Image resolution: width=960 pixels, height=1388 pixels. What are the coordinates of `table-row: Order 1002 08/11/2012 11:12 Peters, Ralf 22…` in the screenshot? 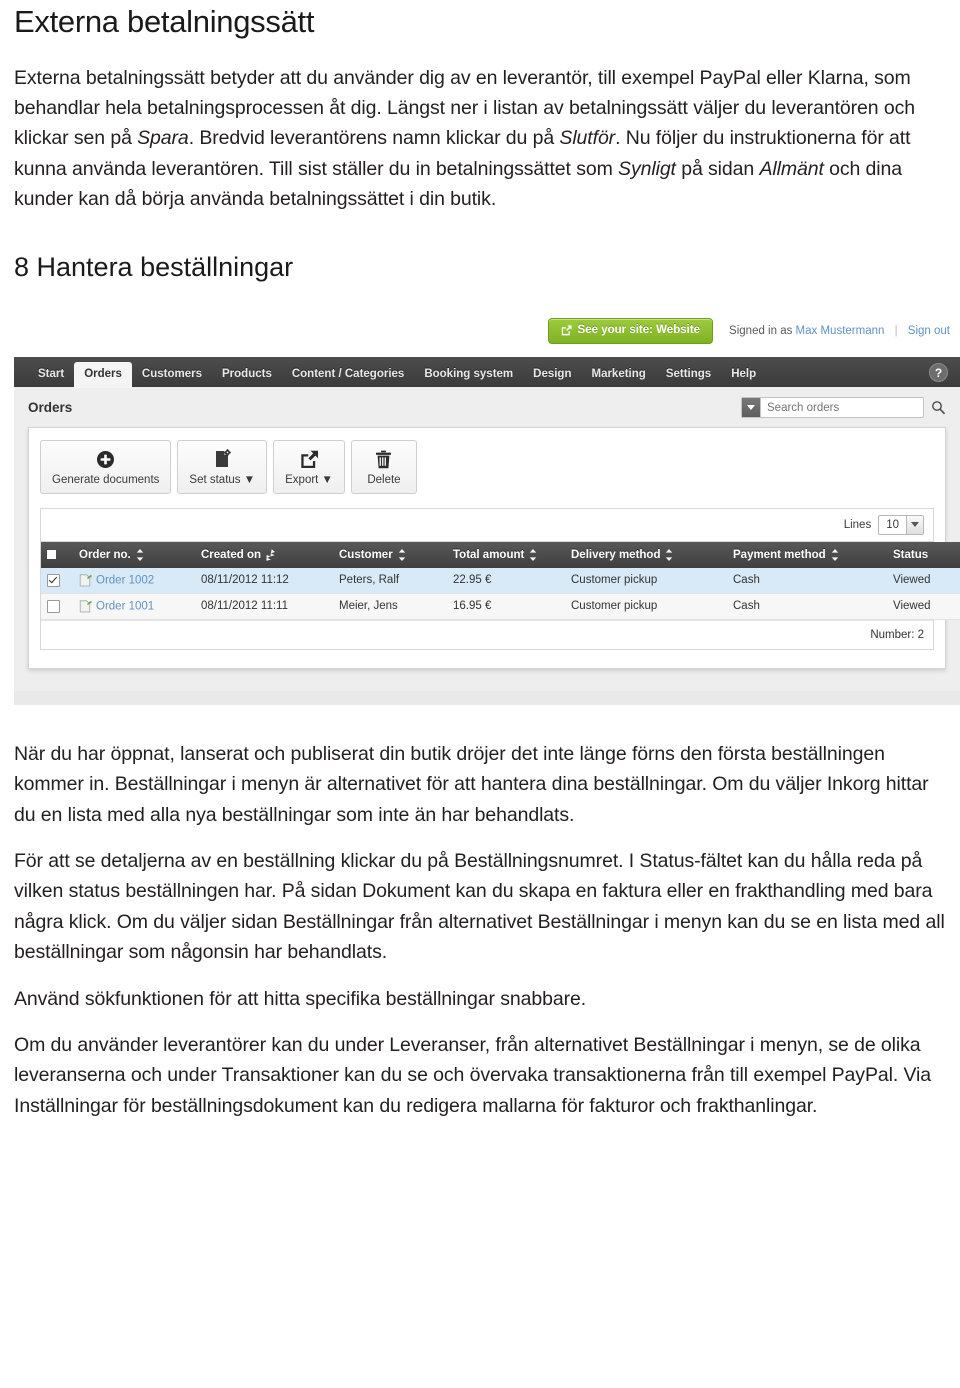 It's located at (500, 580).